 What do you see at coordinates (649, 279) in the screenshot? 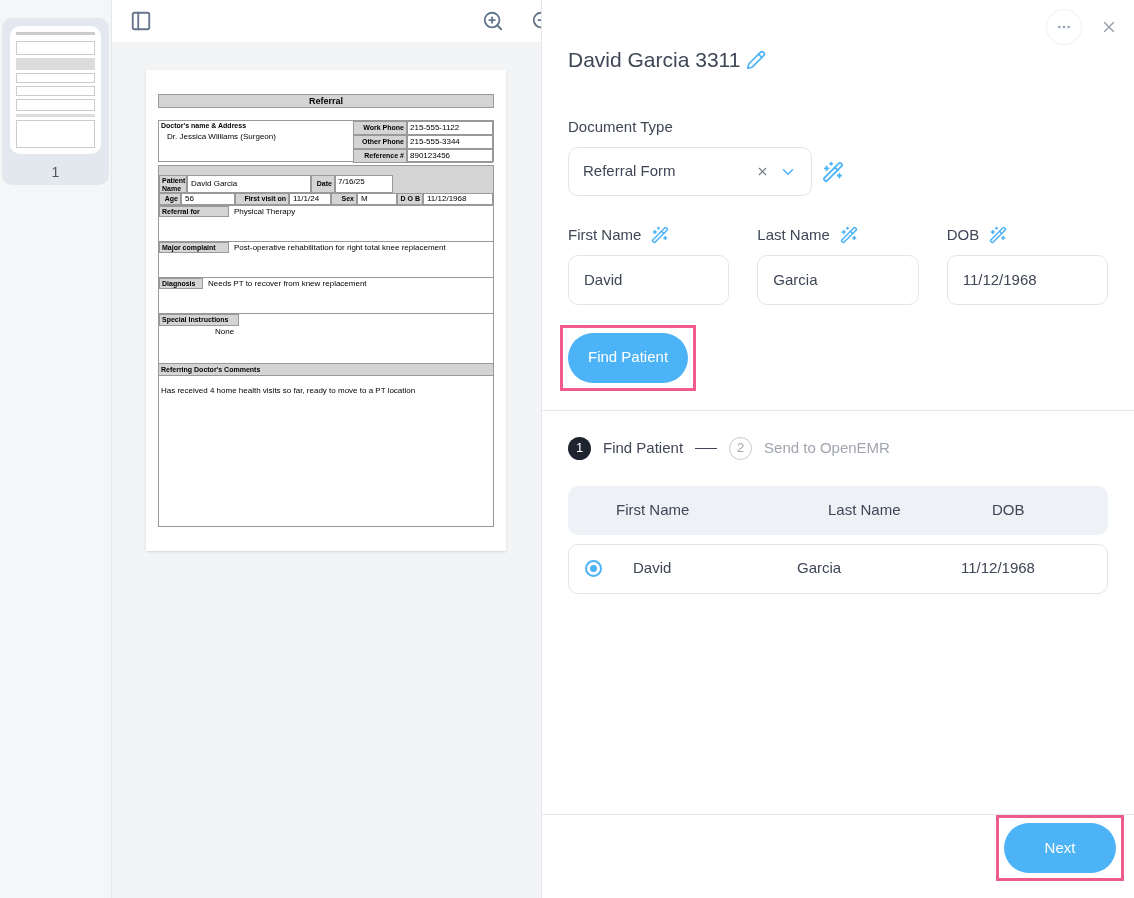
I see `text-field: David` at bounding box center [649, 279].